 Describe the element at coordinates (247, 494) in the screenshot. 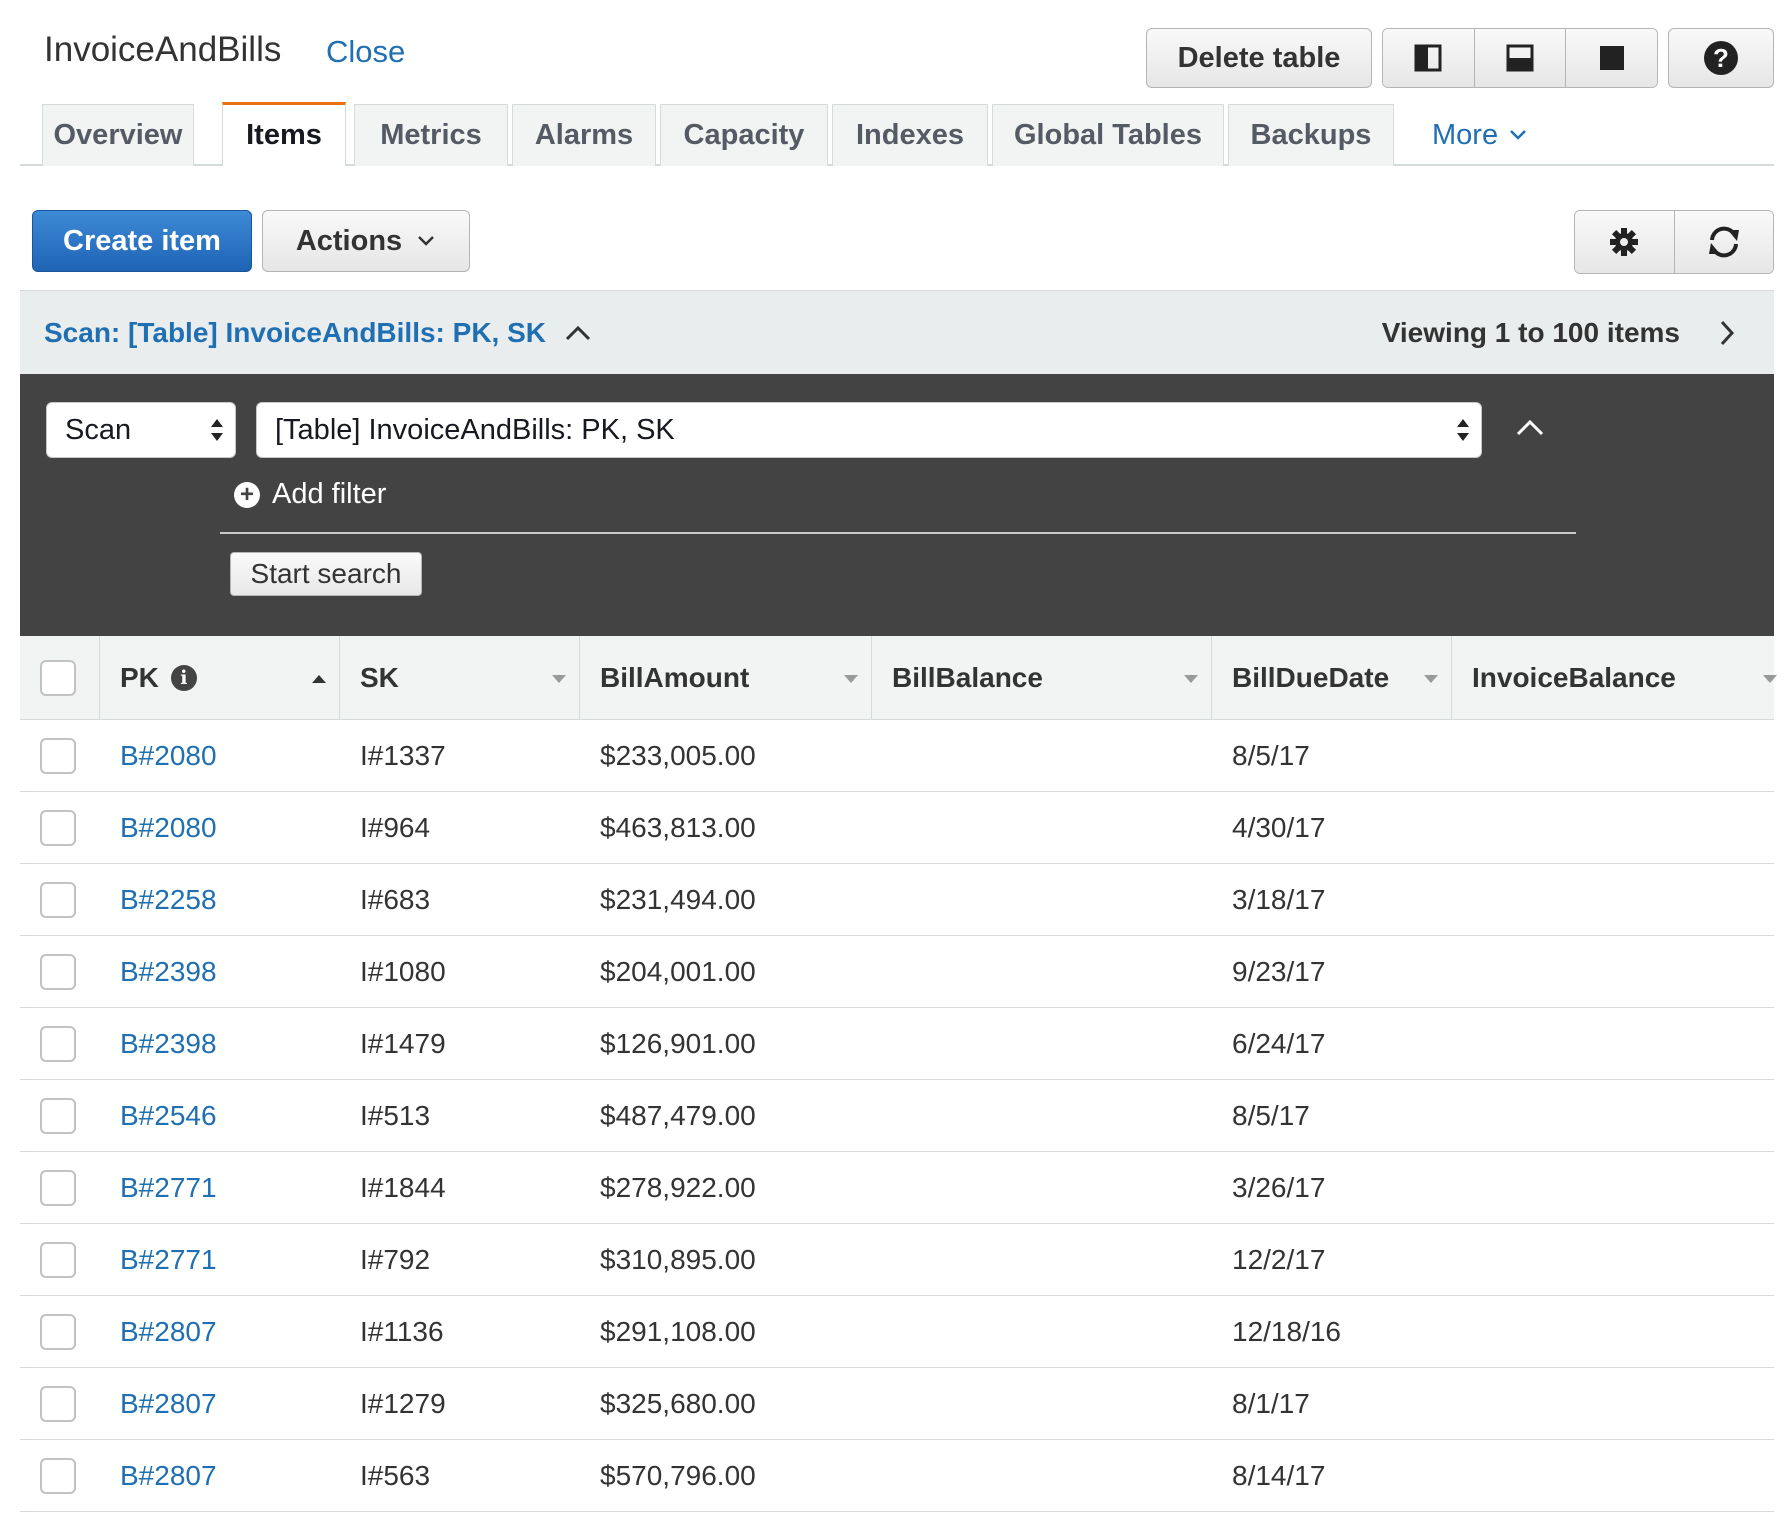

I see `plus-circle-icon: +` at that location.